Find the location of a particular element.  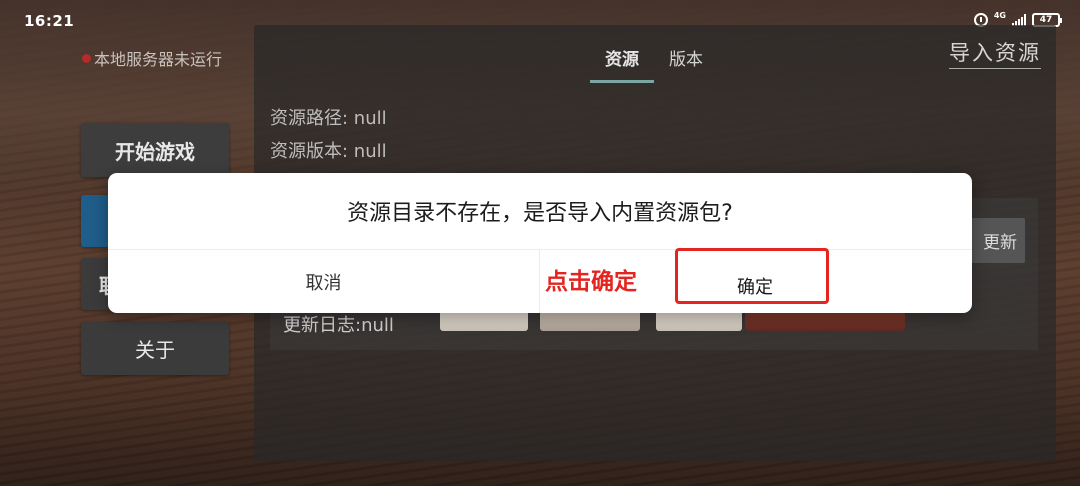

start-game-button: 开始游戏 is located at coordinates (155, 150).